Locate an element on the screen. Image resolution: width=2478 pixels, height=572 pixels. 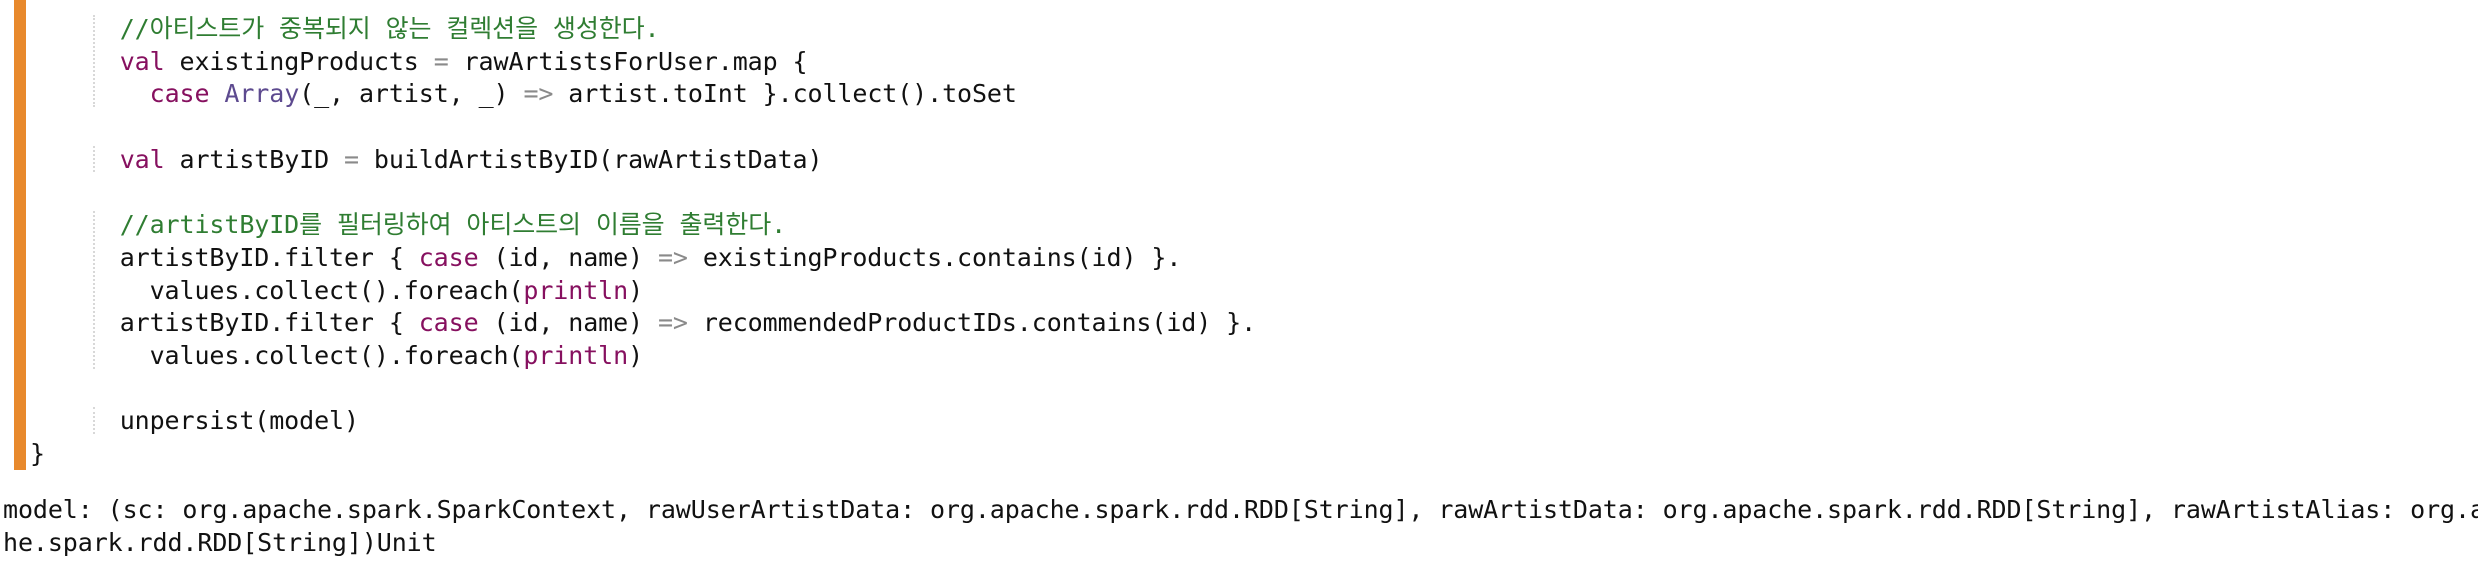
code-comment: //artistByID를 필터링하여 아티스트의 이름을 출력한다. is located at coordinates (408, 225).